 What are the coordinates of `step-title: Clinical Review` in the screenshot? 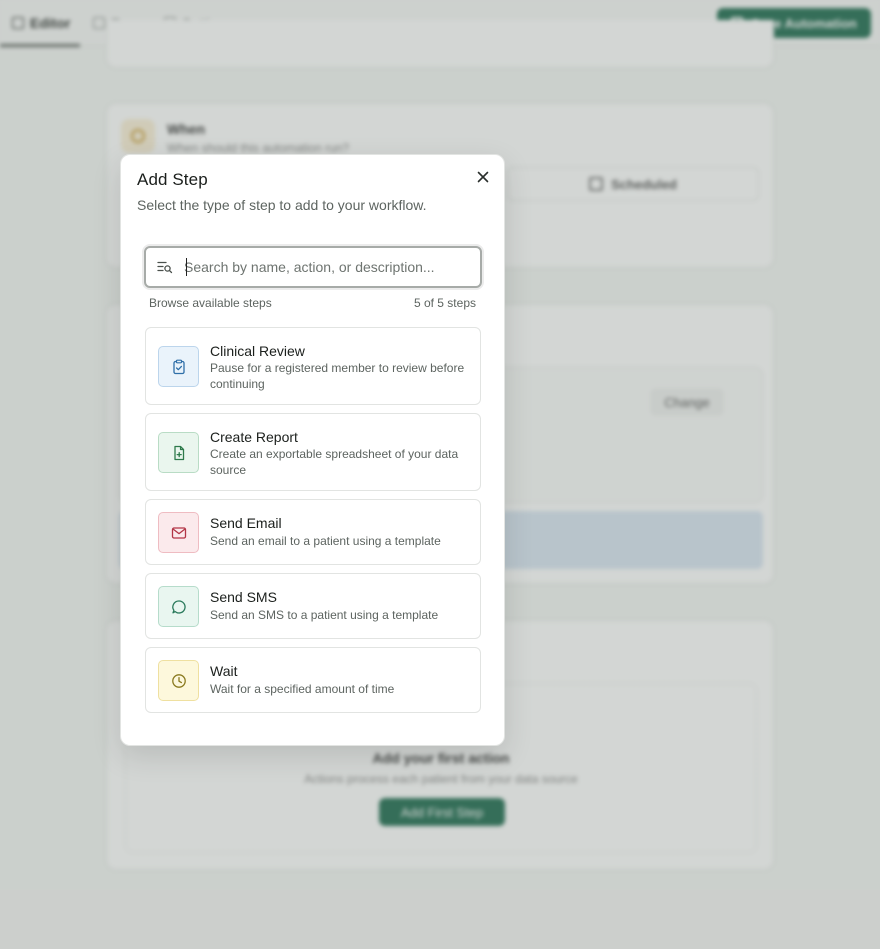 It's located at (257, 351).